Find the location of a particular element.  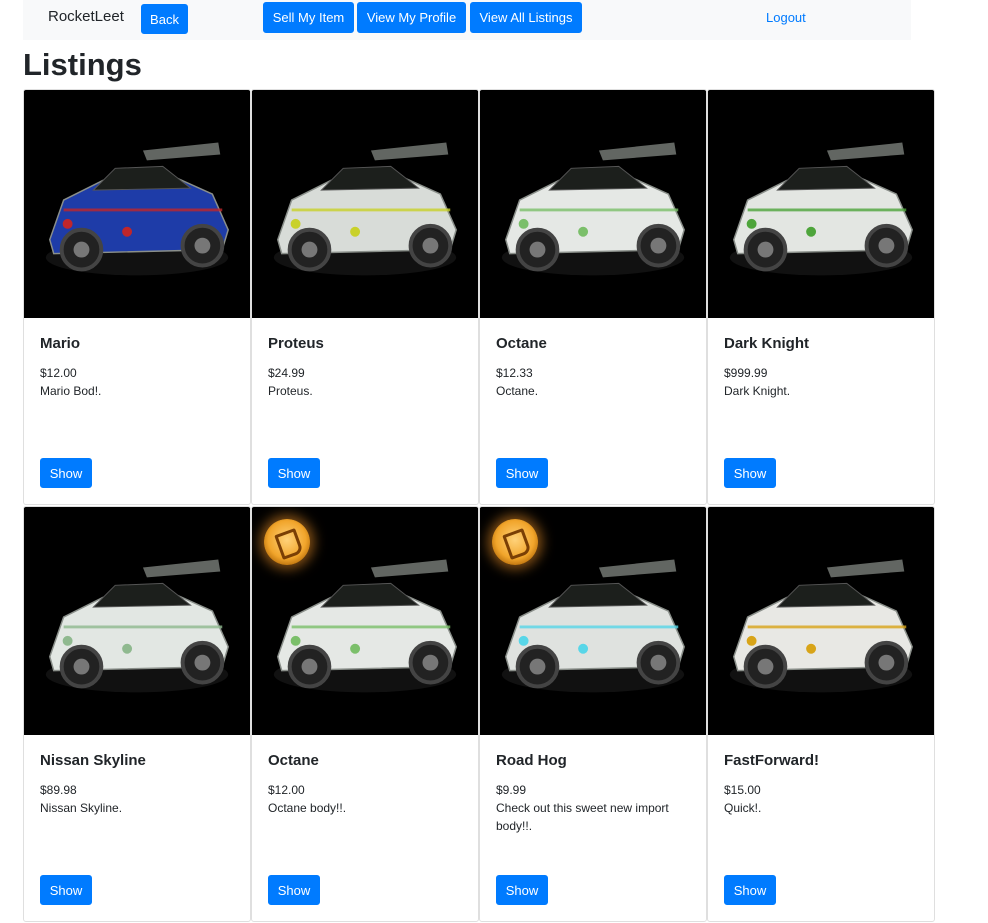

listing-card: Octane $12.00 Octane body!!. Show is located at coordinates (365, 714).